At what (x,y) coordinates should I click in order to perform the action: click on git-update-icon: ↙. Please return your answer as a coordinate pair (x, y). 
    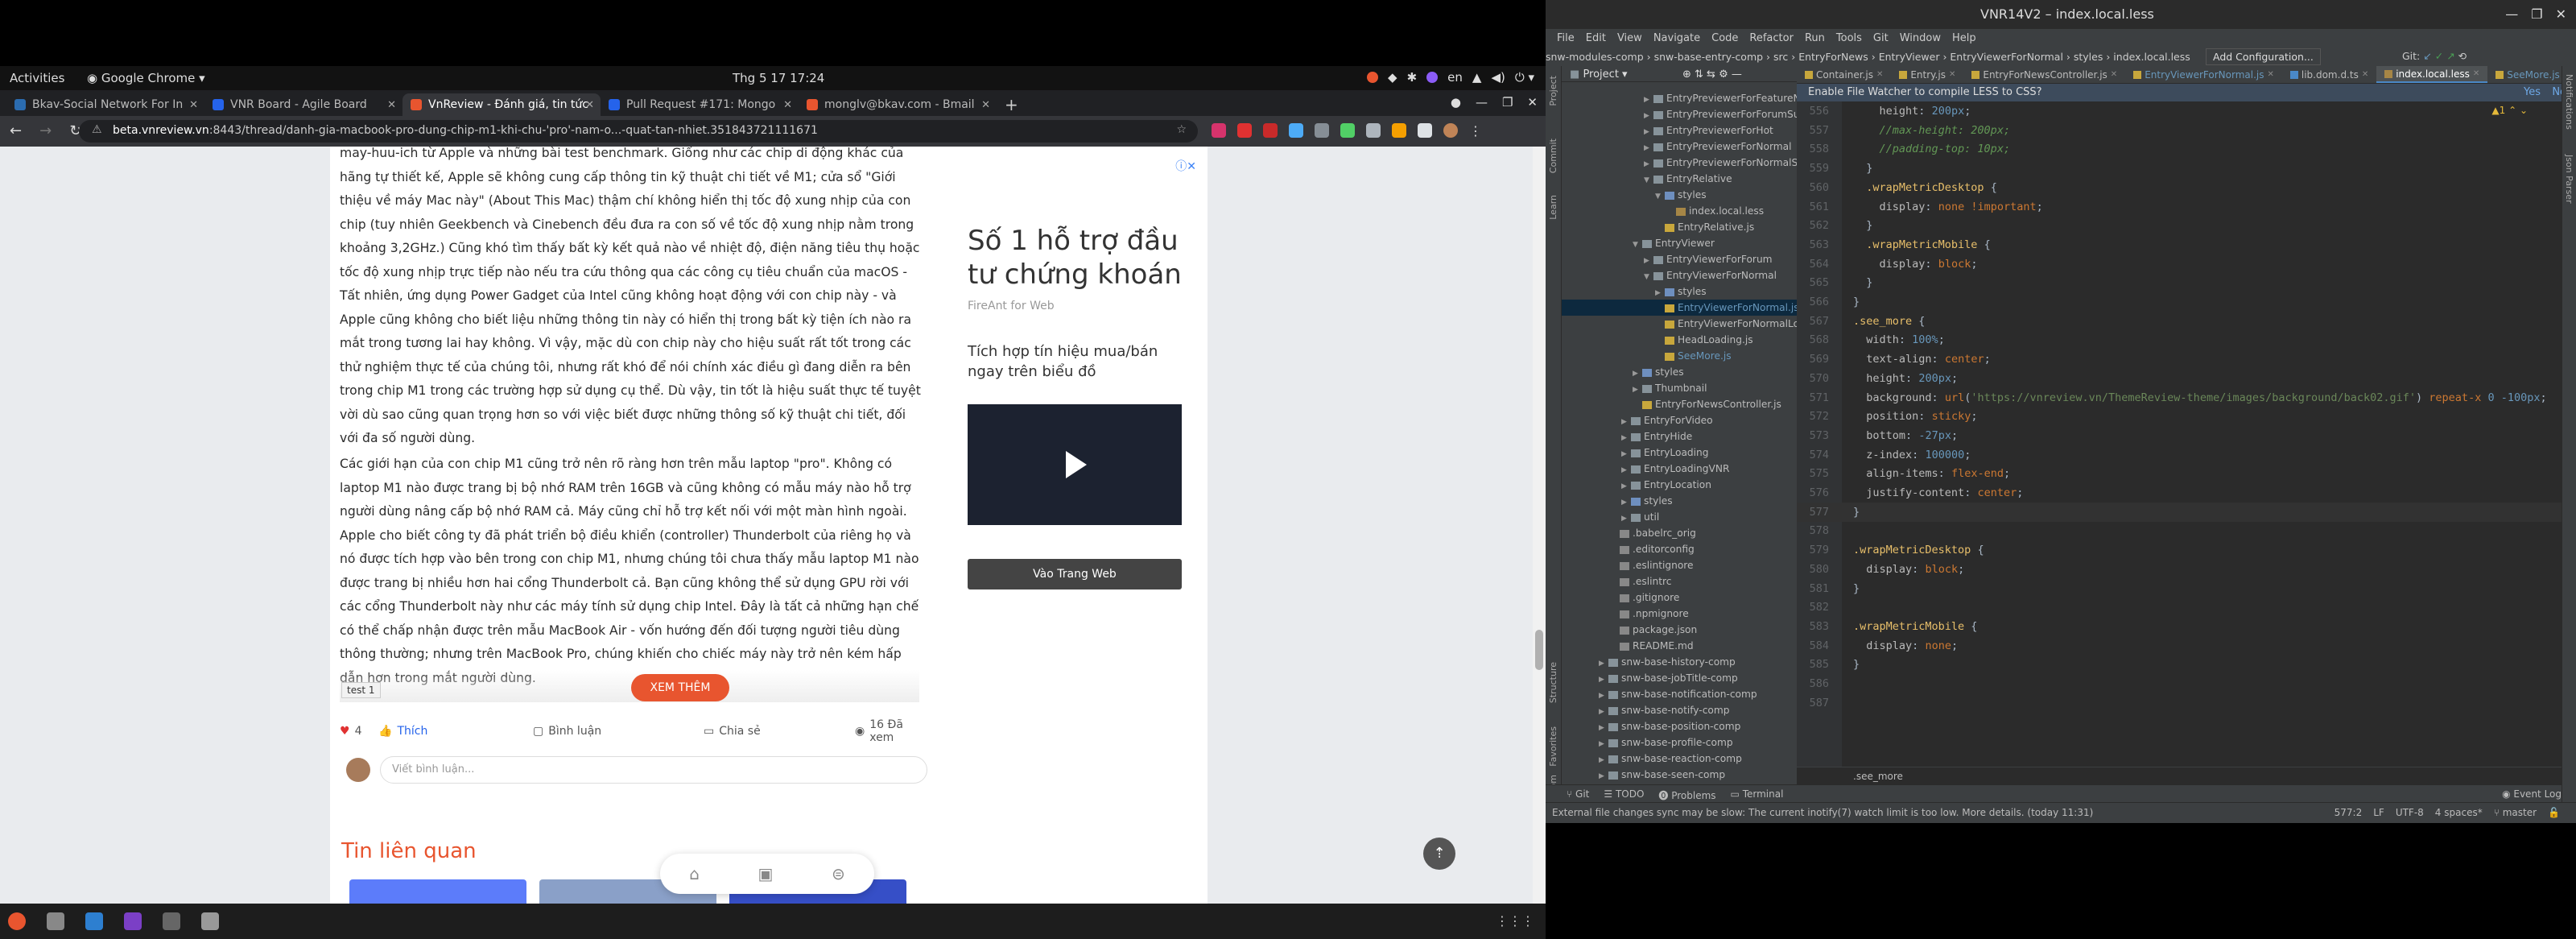
    Looking at the image, I should click on (2427, 56).